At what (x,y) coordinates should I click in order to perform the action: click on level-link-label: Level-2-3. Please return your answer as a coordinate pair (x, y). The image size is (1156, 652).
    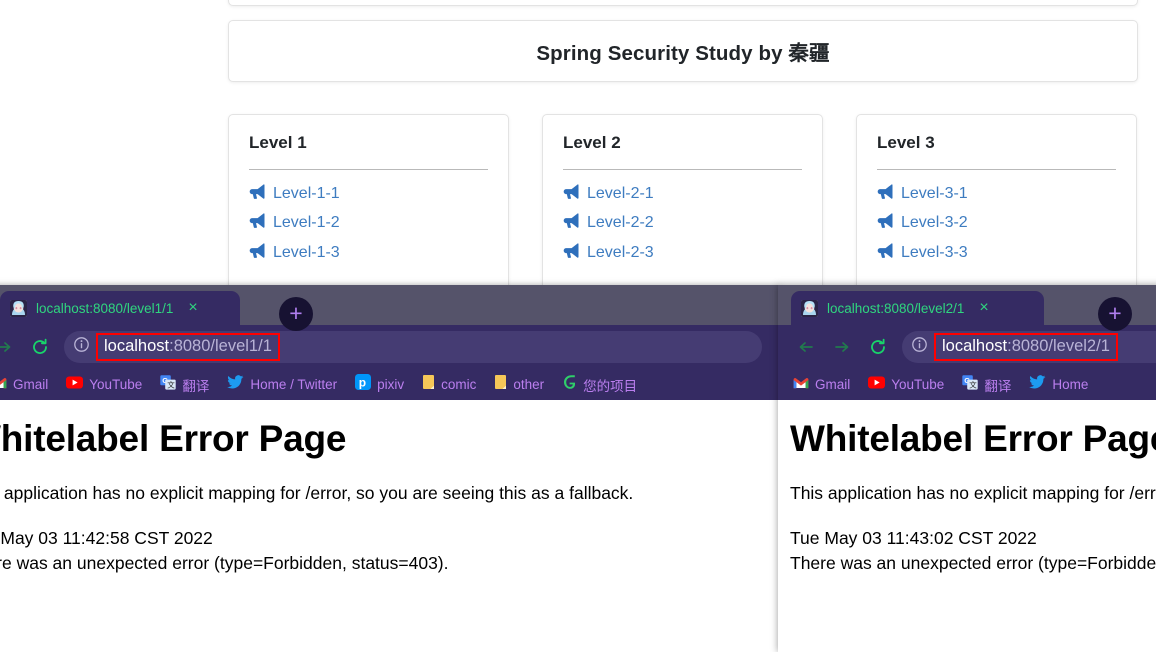
    Looking at the image, I should click on (620, 252).